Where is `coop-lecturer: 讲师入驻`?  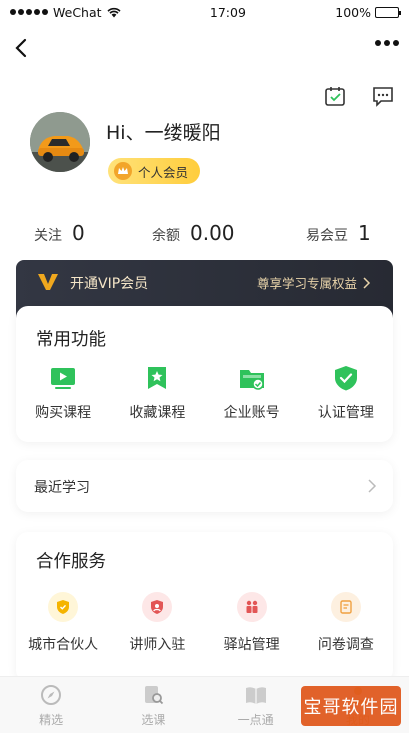
coop-lecturer: 讲师入驻 is located at coordinates (157, 623).